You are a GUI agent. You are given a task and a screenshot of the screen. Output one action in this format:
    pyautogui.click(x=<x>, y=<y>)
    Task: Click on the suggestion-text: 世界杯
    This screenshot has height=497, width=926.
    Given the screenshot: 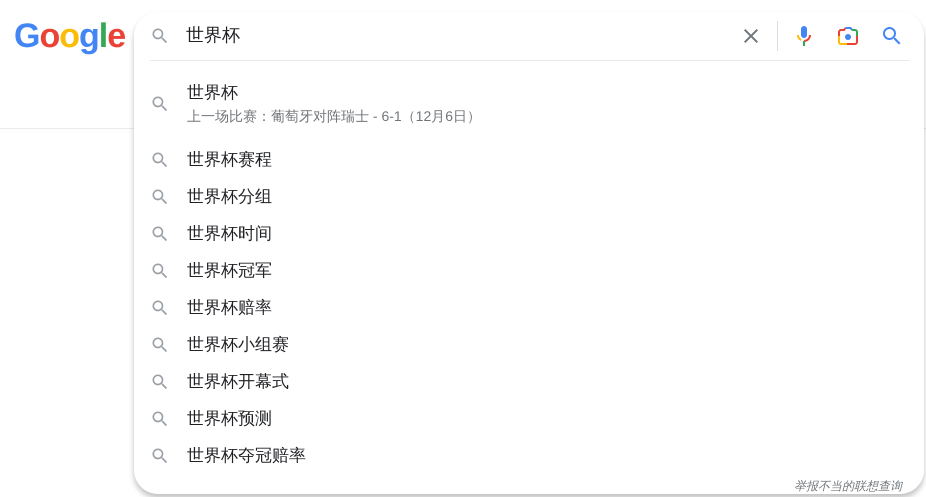 What is the action you would take?
    pyautogui.click(x=213, y=93)
    